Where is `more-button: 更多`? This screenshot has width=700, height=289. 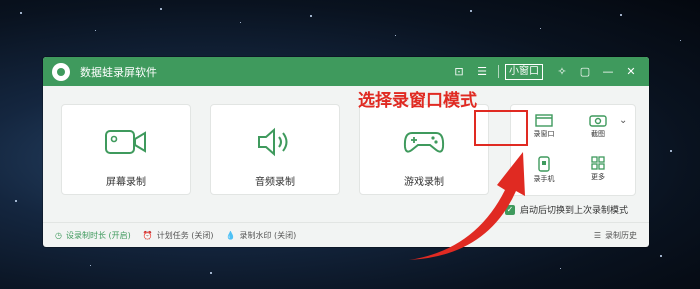
more-button: 更多 is located at coordinates (598, 170).